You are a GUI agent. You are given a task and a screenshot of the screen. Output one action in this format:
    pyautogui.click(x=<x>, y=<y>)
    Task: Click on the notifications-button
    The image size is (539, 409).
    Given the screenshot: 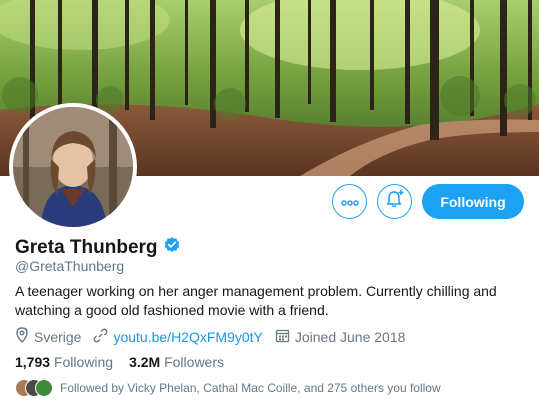 What is the action you would take?
    pyautogui.click(x=394, y=201)
    